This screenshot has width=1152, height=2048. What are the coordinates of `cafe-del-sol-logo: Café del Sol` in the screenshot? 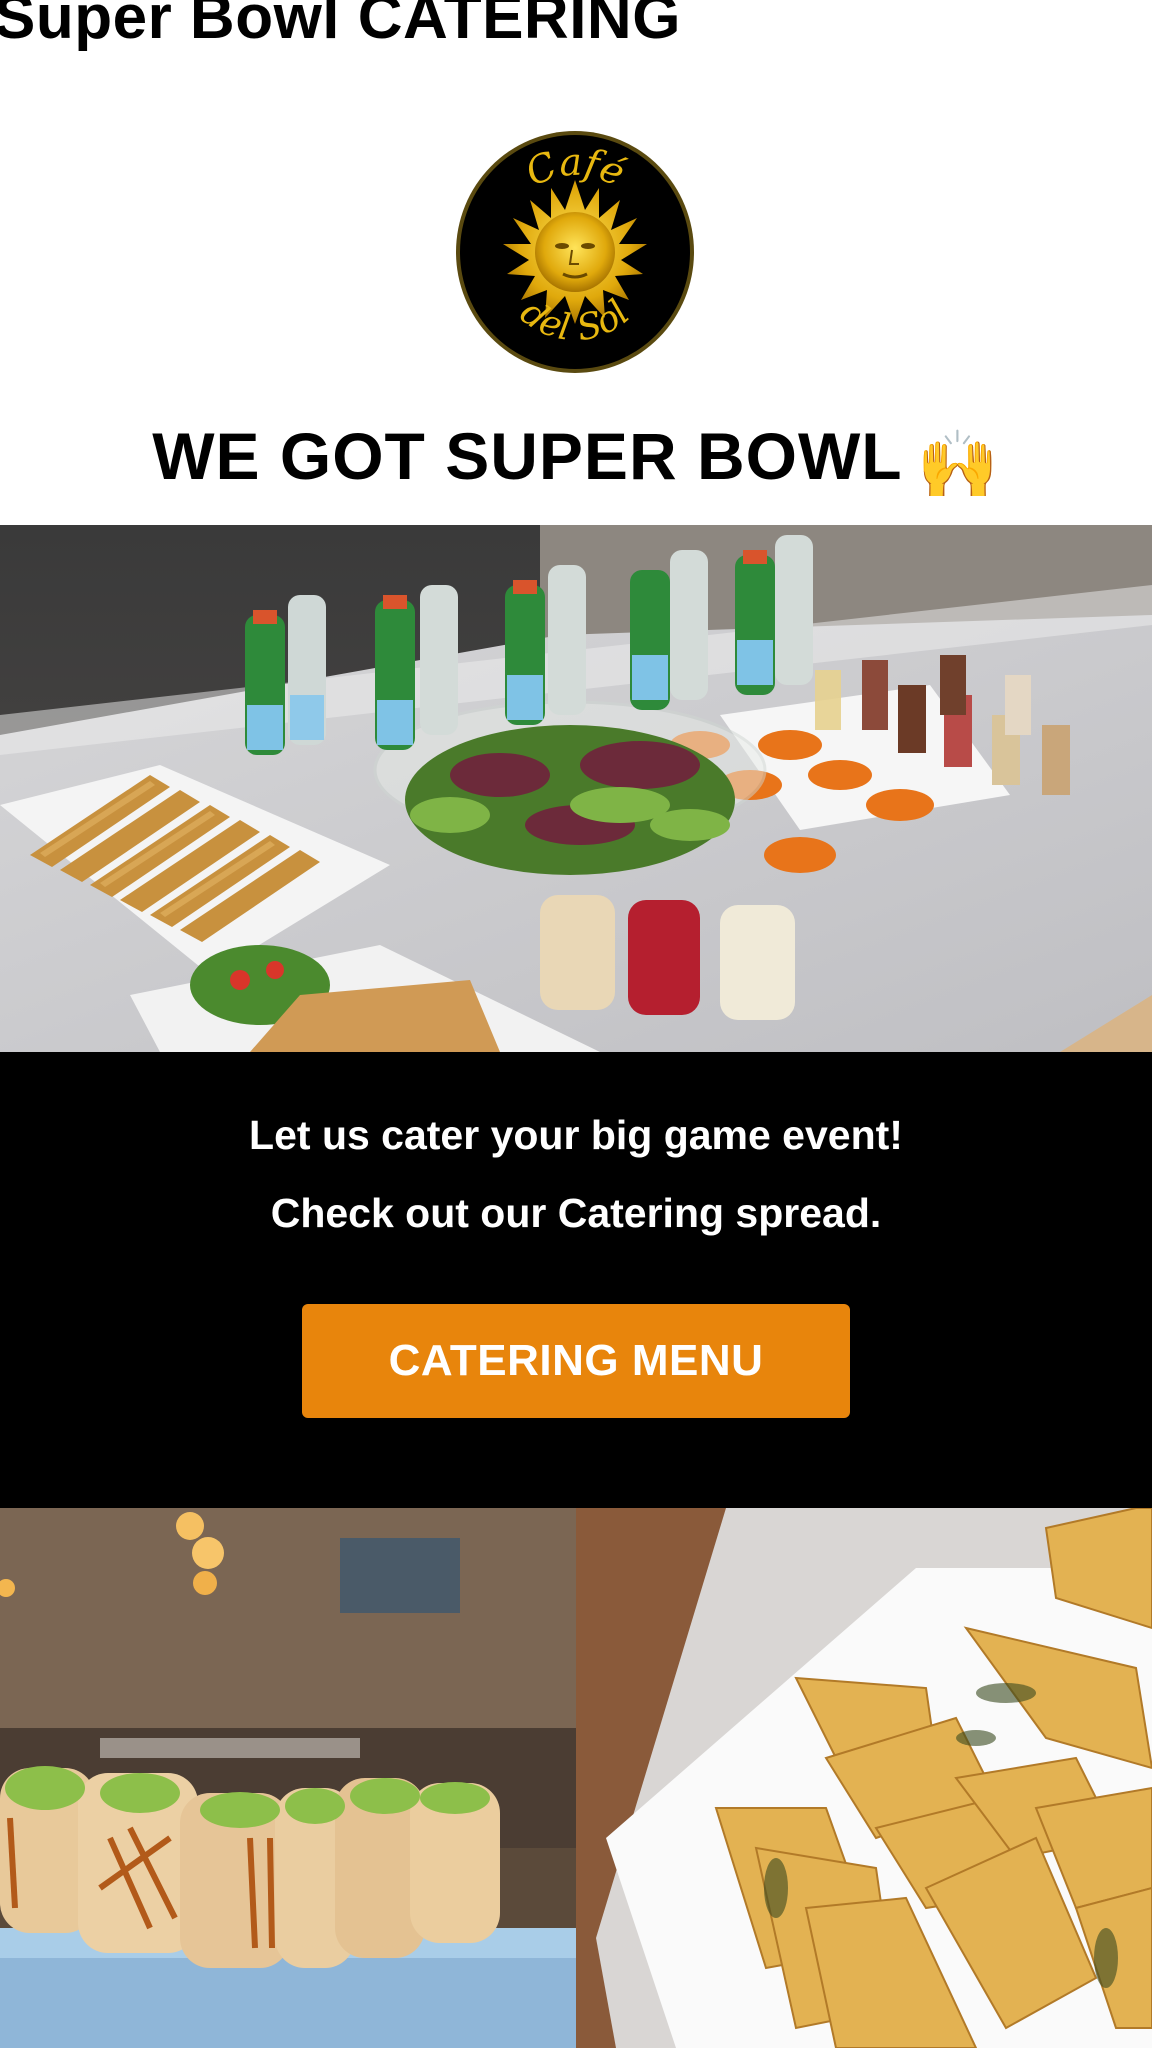 It's located at (575, 252).